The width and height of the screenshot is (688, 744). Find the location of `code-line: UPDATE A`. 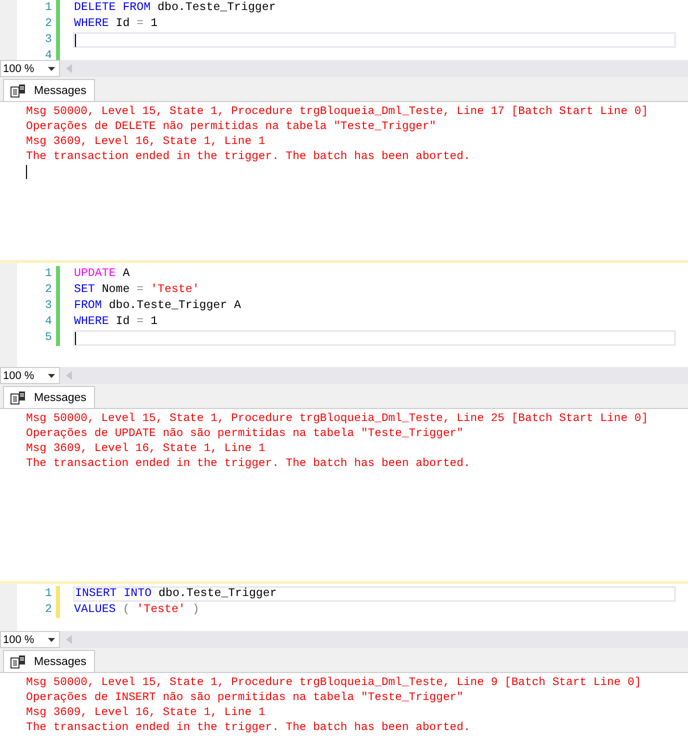

code-line: UPDATE A is located at coordinates (102, 274).